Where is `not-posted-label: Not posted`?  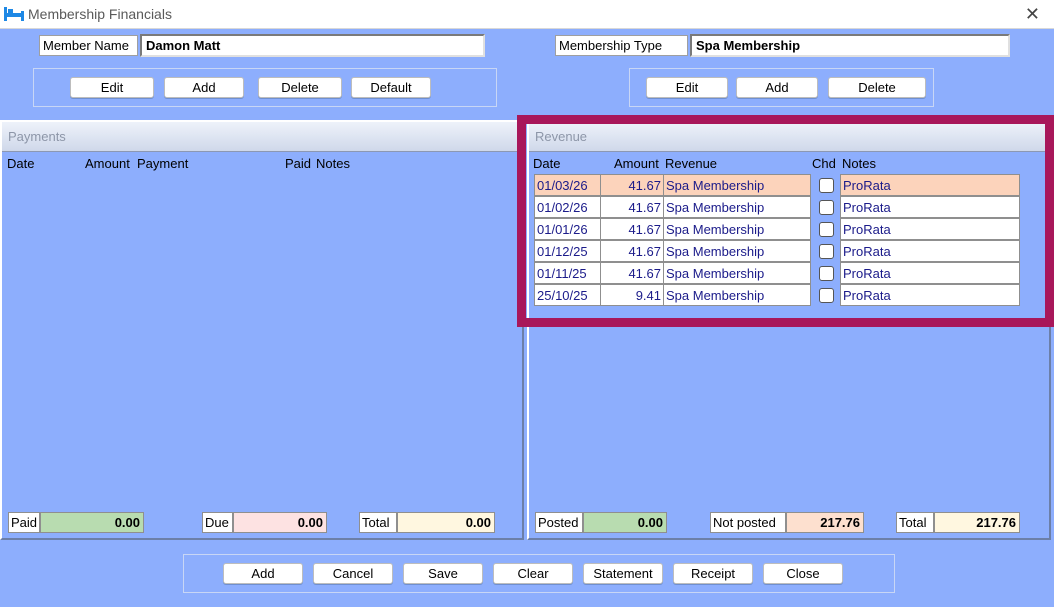 not-posted-label: Not posted is located at coordinates (748, 522).